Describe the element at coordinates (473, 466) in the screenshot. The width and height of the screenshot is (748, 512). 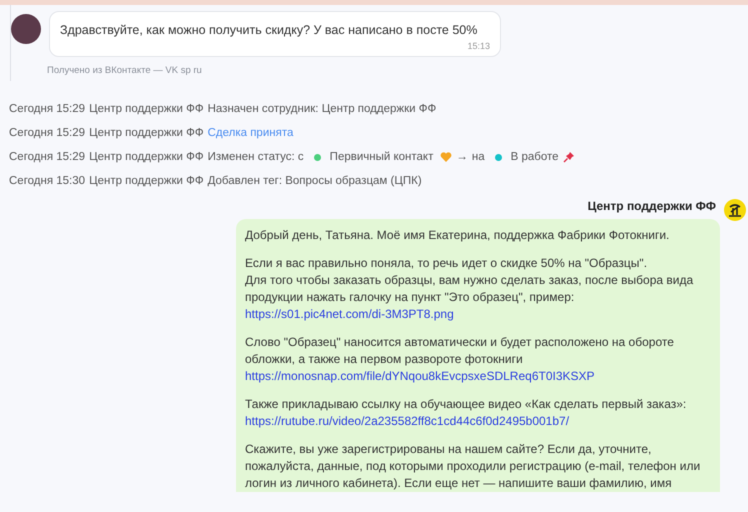
I see `message-text: Скажите, вы уже зарегистрированы на нашем сайте? Если да, уточните, пожалуйста, данные, под которыми проходили регистрацию (e-mail, телефон или логин из личного кабинета). Если еще нет — напишите ваши фамилию, имя` at that location.